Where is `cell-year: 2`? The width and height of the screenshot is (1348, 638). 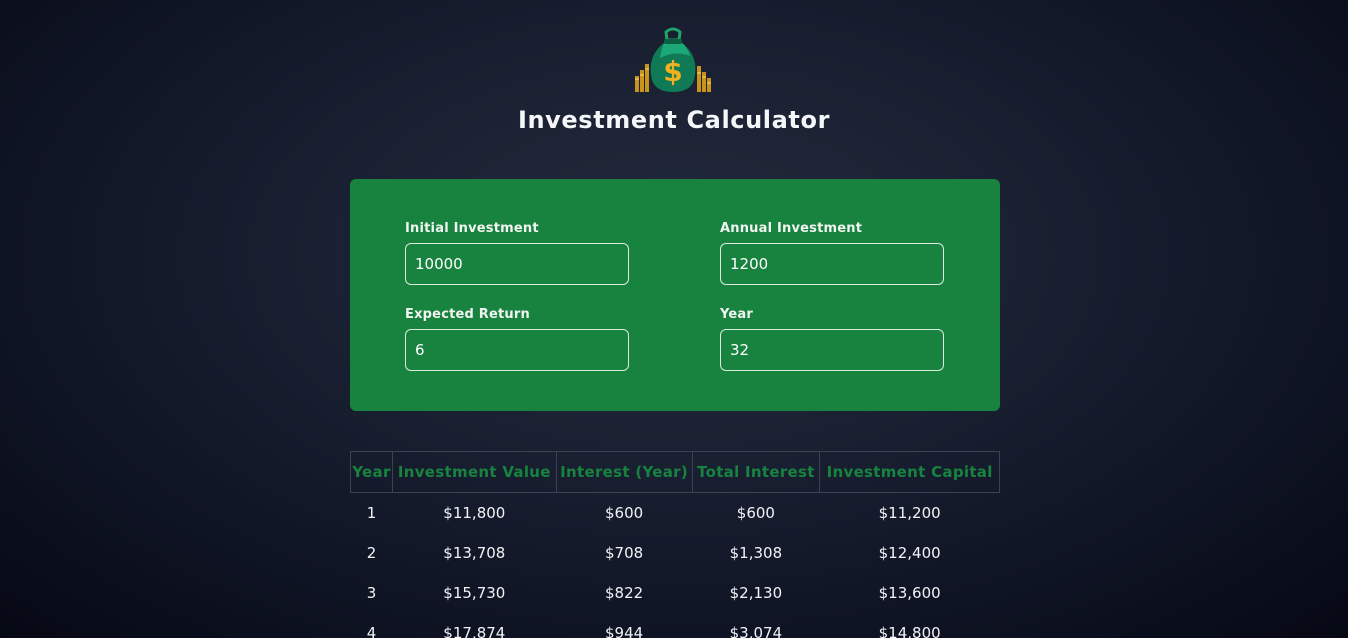
cell-year: 2 is located at coordinates (371, 553).